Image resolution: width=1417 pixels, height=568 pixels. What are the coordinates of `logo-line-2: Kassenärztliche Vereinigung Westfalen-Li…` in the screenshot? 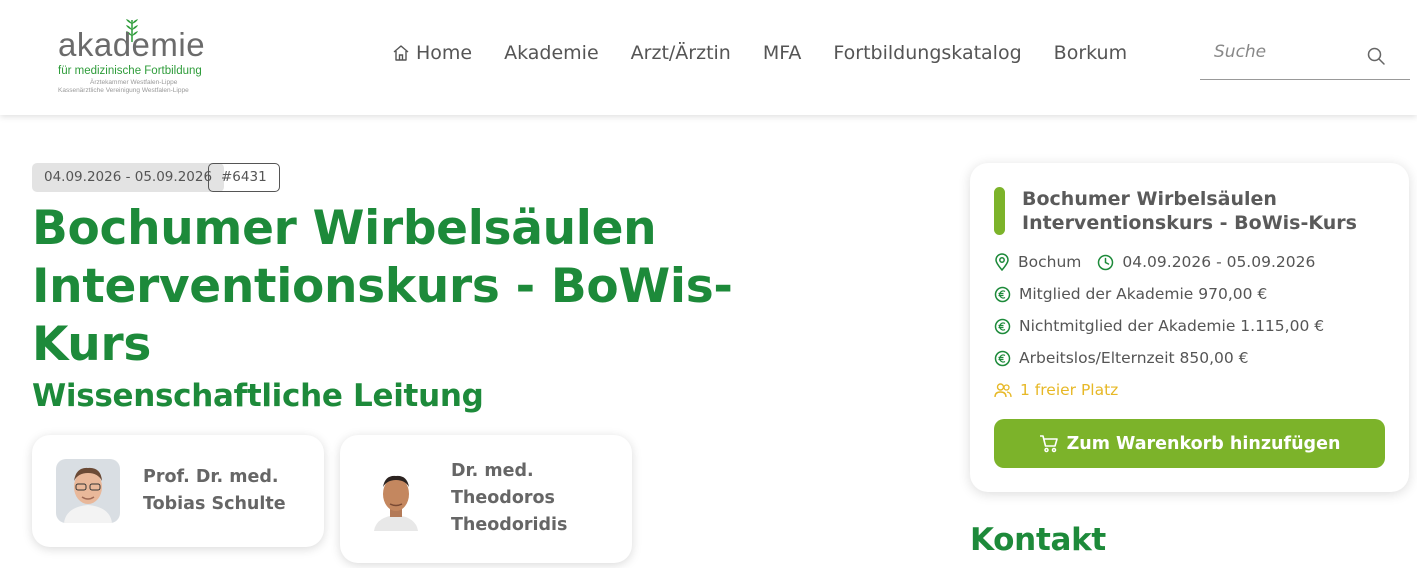 It's located at (123, 90).